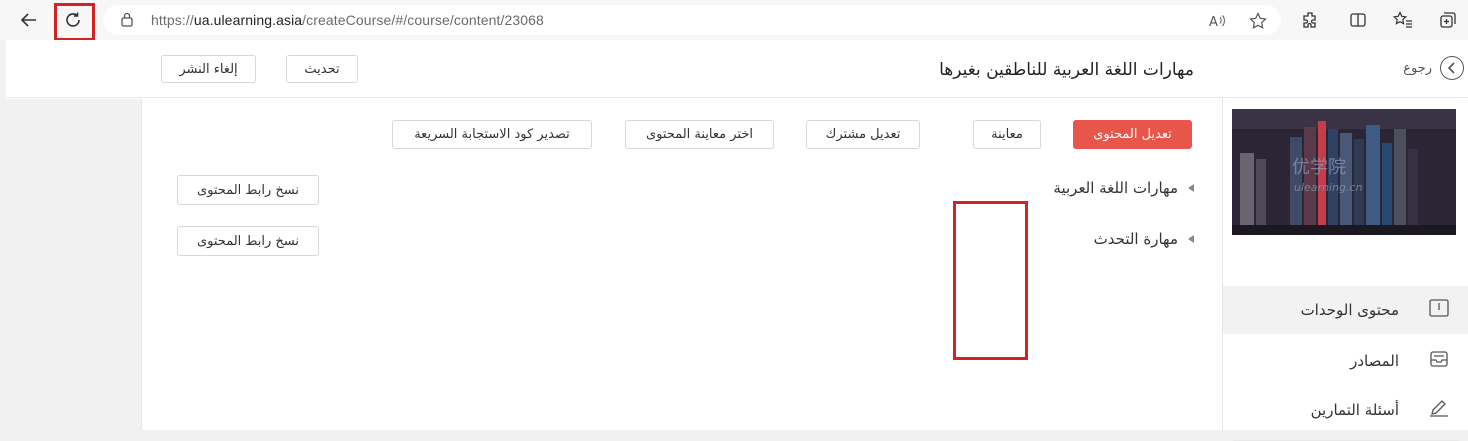 This screenshot has height=441, width=1468. Describe the element at coordinates (1135, 239) in the screenshot. I see `tree-node-title: مهارة التحدث` at that location.